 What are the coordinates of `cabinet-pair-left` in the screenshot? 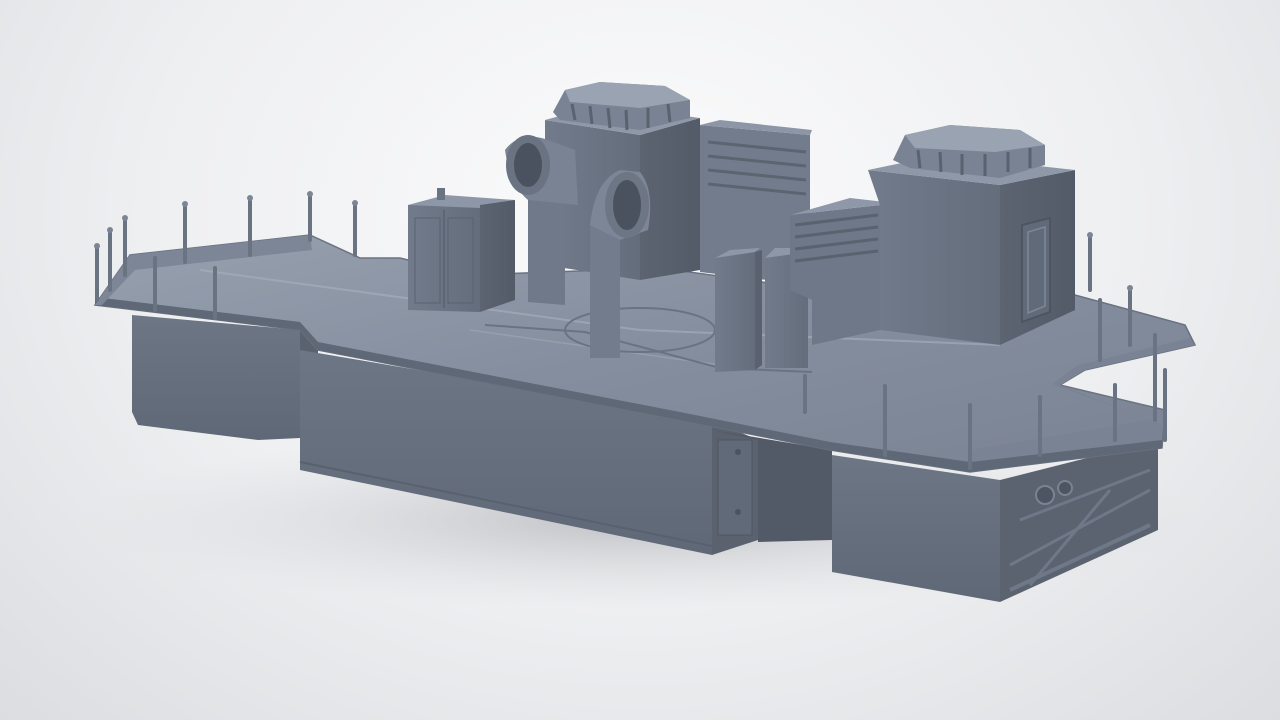 It's located at (461, 250).